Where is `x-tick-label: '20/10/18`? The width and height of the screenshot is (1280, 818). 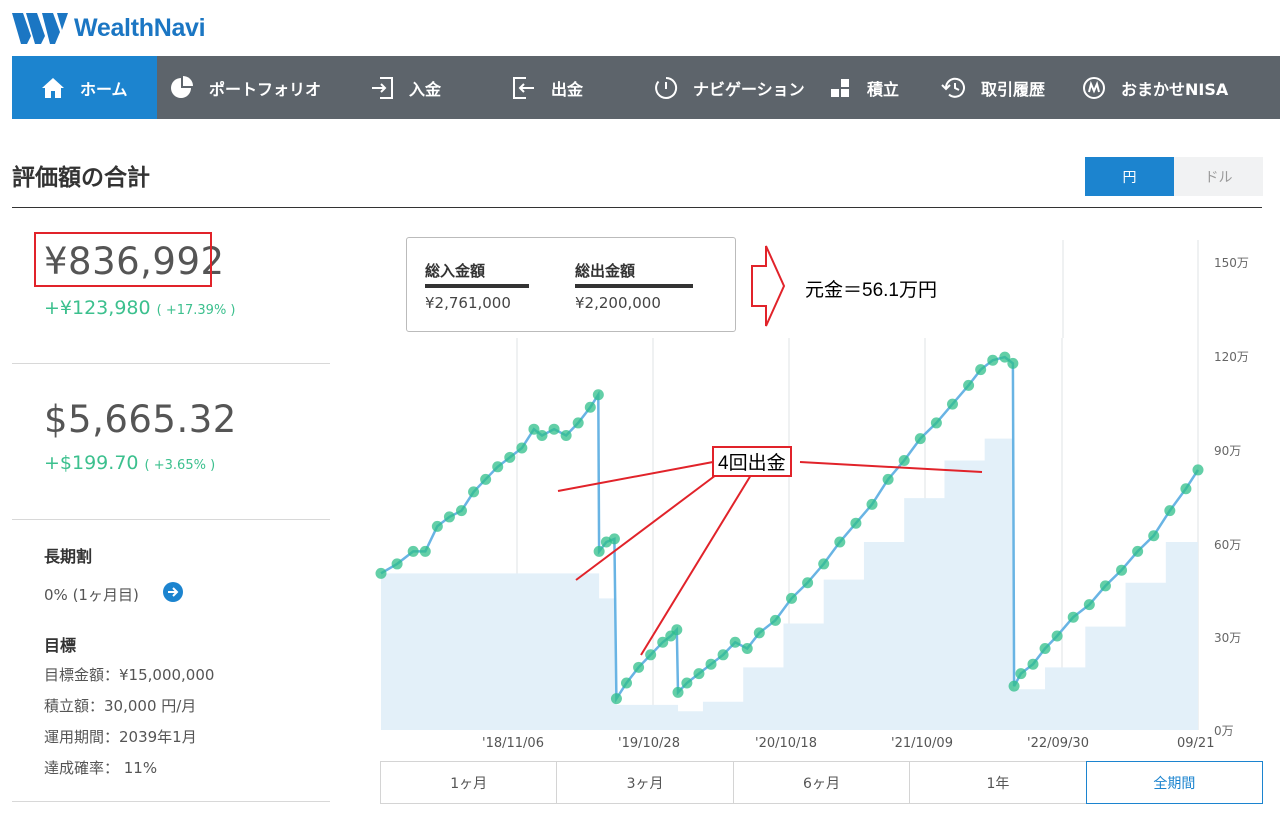 x-tick-label: '20/10/18 is located at coordinates (786, 743).